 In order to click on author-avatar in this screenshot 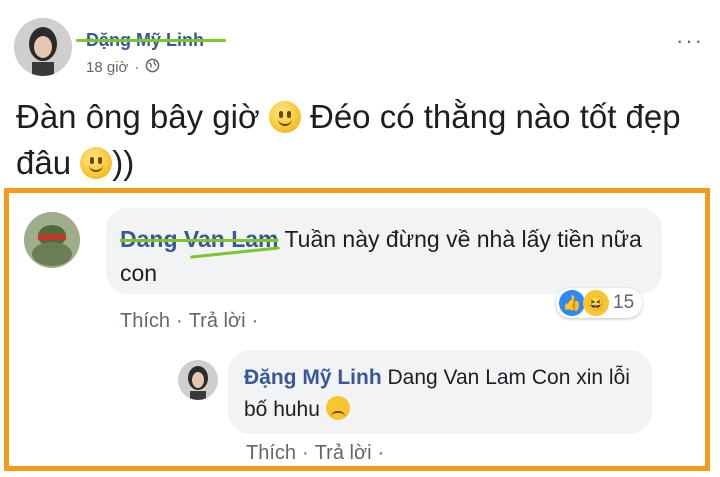, I will do `click(43, 47)`.